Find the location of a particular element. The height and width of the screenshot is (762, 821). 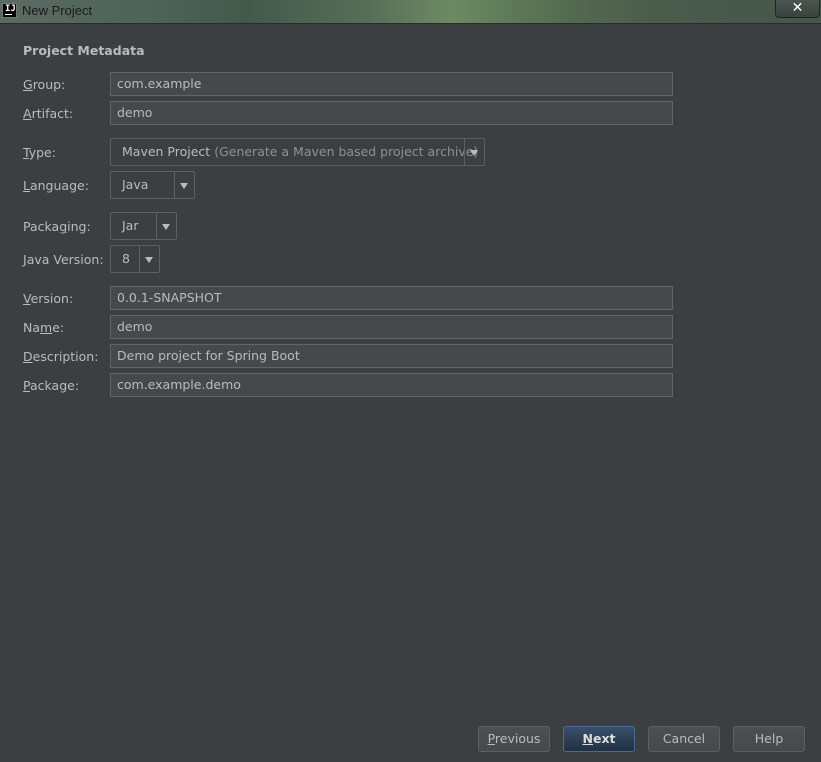

window-title: New Project is located at coordinates (57, 10).